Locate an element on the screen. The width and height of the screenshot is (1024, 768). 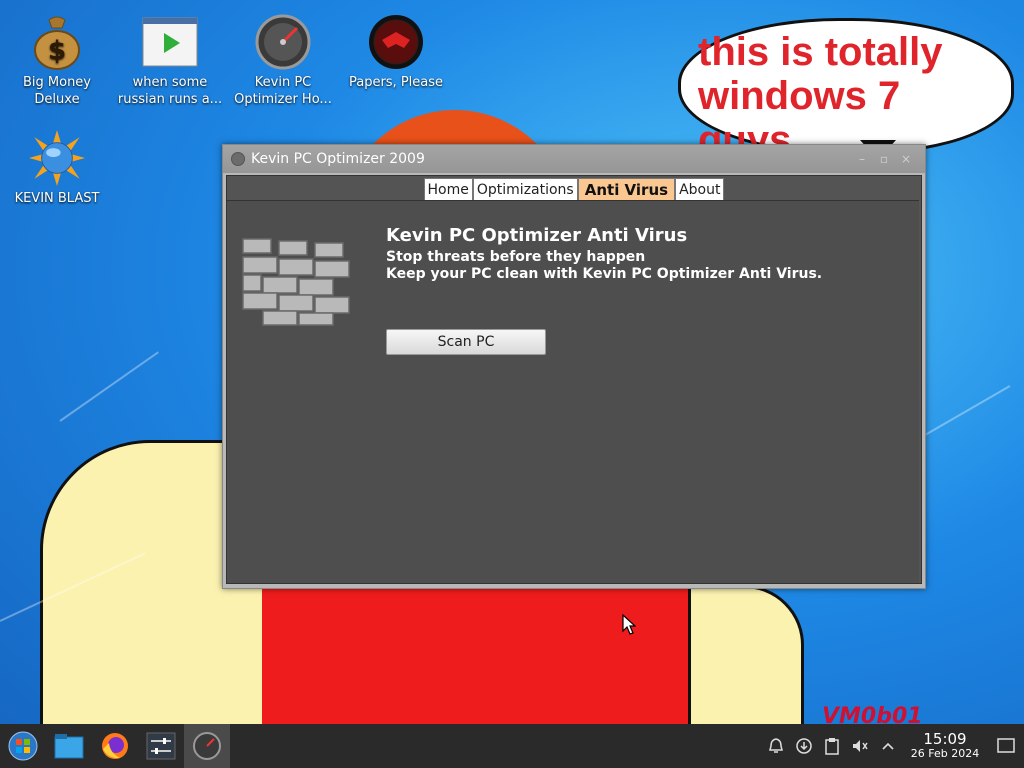
red-shirt-drawing is located at coordinates (475, 654).